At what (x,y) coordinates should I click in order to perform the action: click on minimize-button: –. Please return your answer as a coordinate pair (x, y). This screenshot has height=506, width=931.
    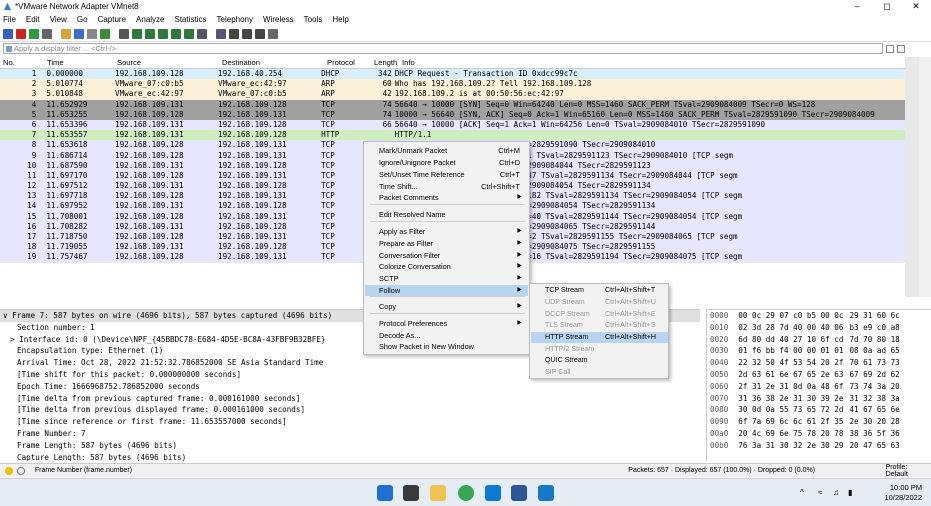
    Looking at the image, I should click on (857, 6).